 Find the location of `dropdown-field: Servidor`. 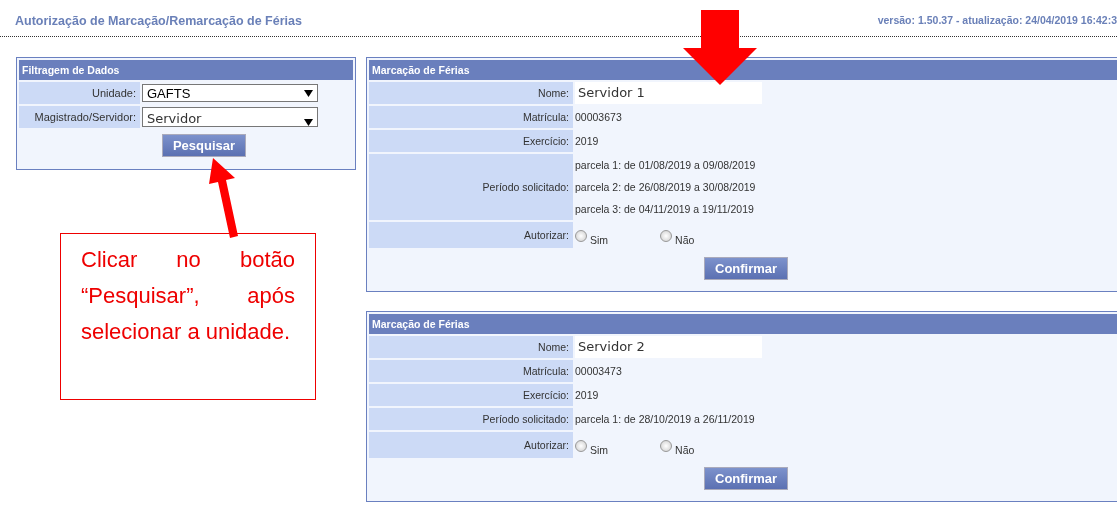

dropdown-field: Servidor is located at coordinates (230, 117).